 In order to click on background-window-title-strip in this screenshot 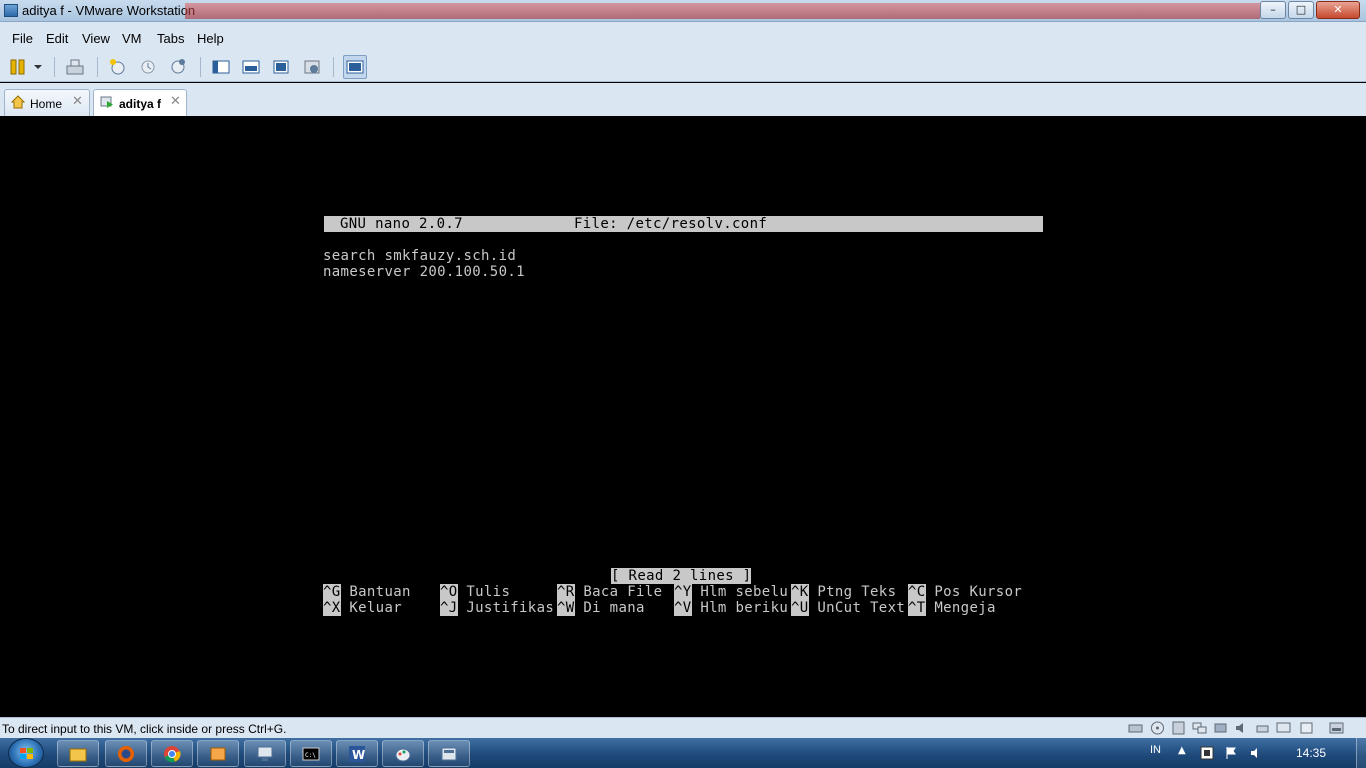, I will do `click(722, 11)`.